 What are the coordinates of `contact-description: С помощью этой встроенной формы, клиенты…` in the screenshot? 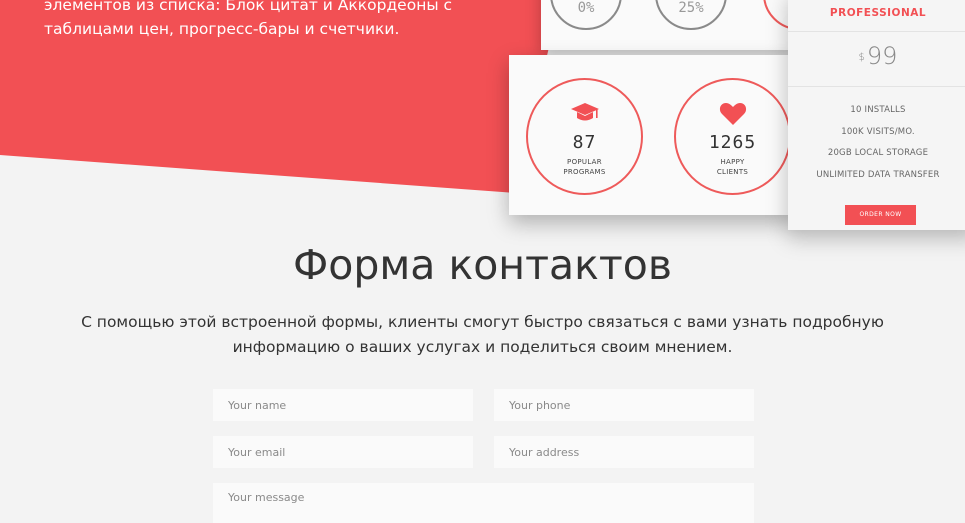 It's located at (482, 334).